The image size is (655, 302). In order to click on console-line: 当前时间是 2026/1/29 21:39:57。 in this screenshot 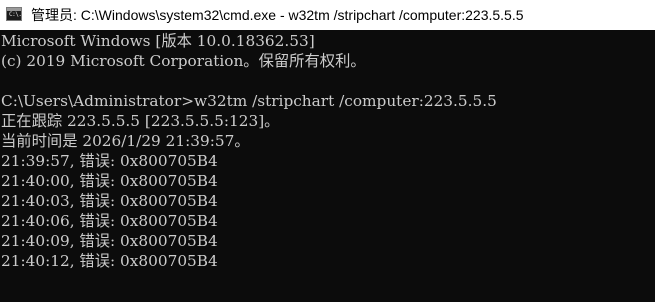, I will do `click(125, 141)`.